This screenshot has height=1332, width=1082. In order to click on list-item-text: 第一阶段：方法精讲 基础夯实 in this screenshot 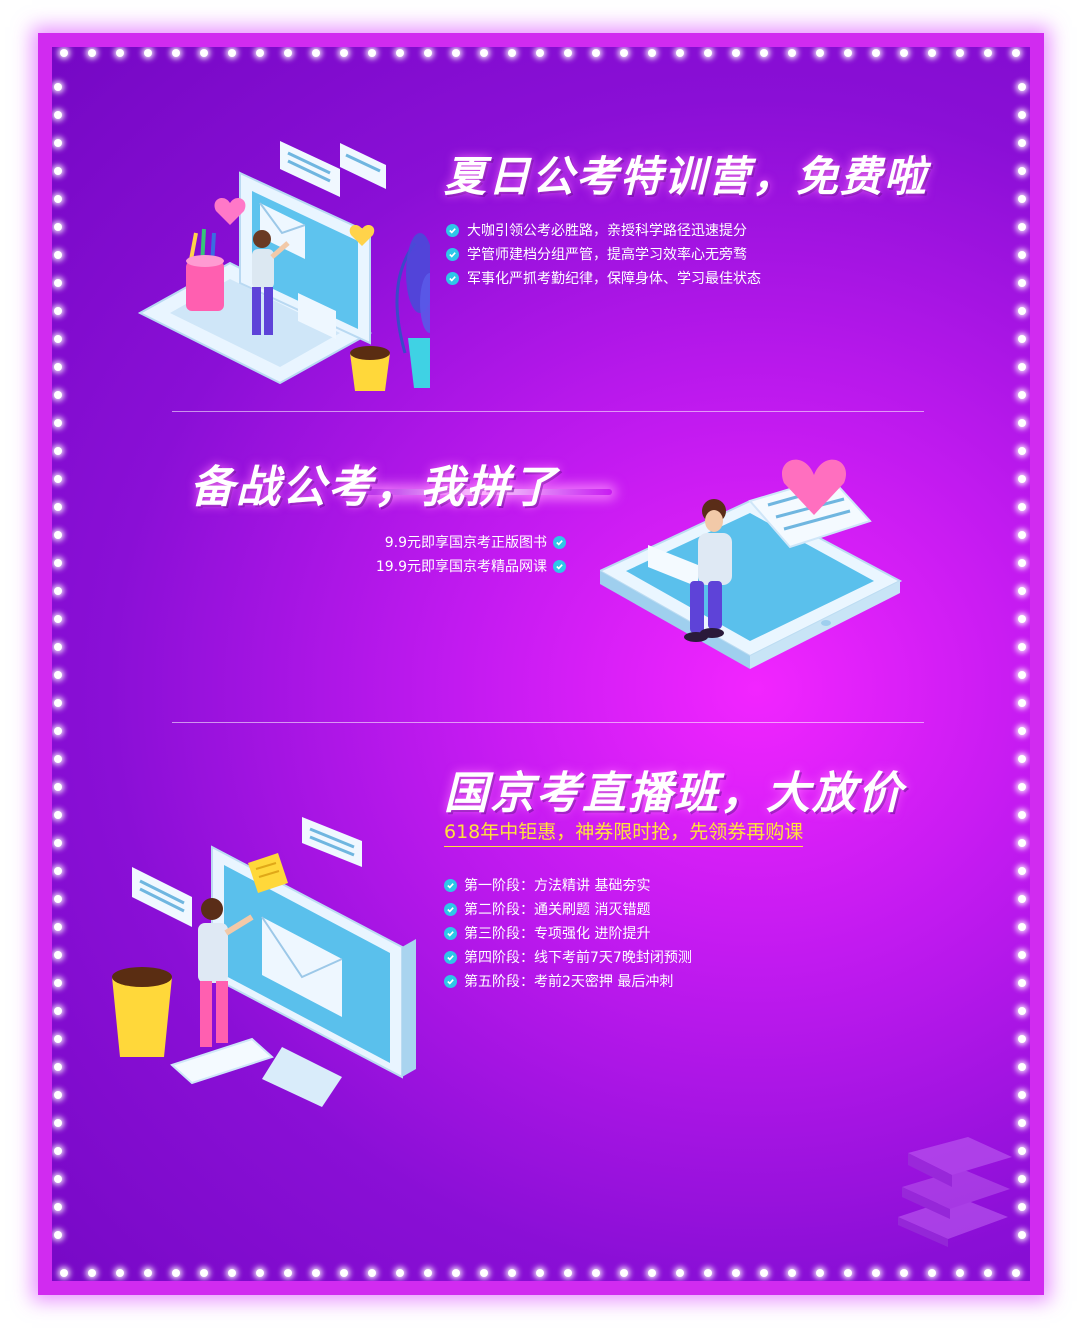, I will do `click(557, 886)`.